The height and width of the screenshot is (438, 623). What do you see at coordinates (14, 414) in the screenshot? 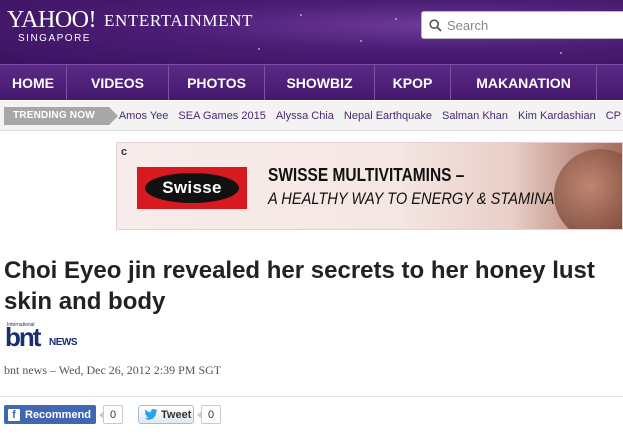
I see `facebook-icon: f` at bounding box center [14, 414].